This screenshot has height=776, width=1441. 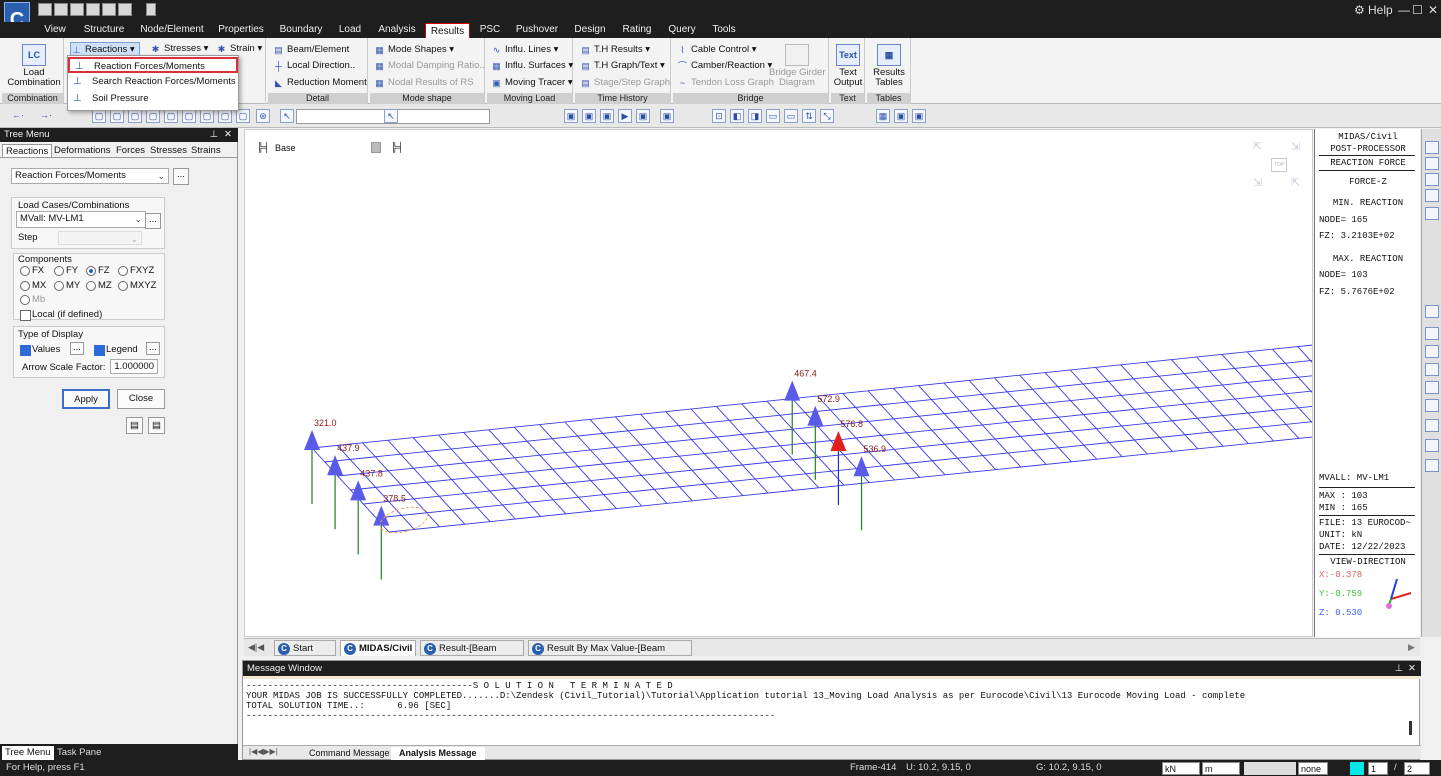 I want to click on display-icon-3: ▣, so click(x=919, y=116).